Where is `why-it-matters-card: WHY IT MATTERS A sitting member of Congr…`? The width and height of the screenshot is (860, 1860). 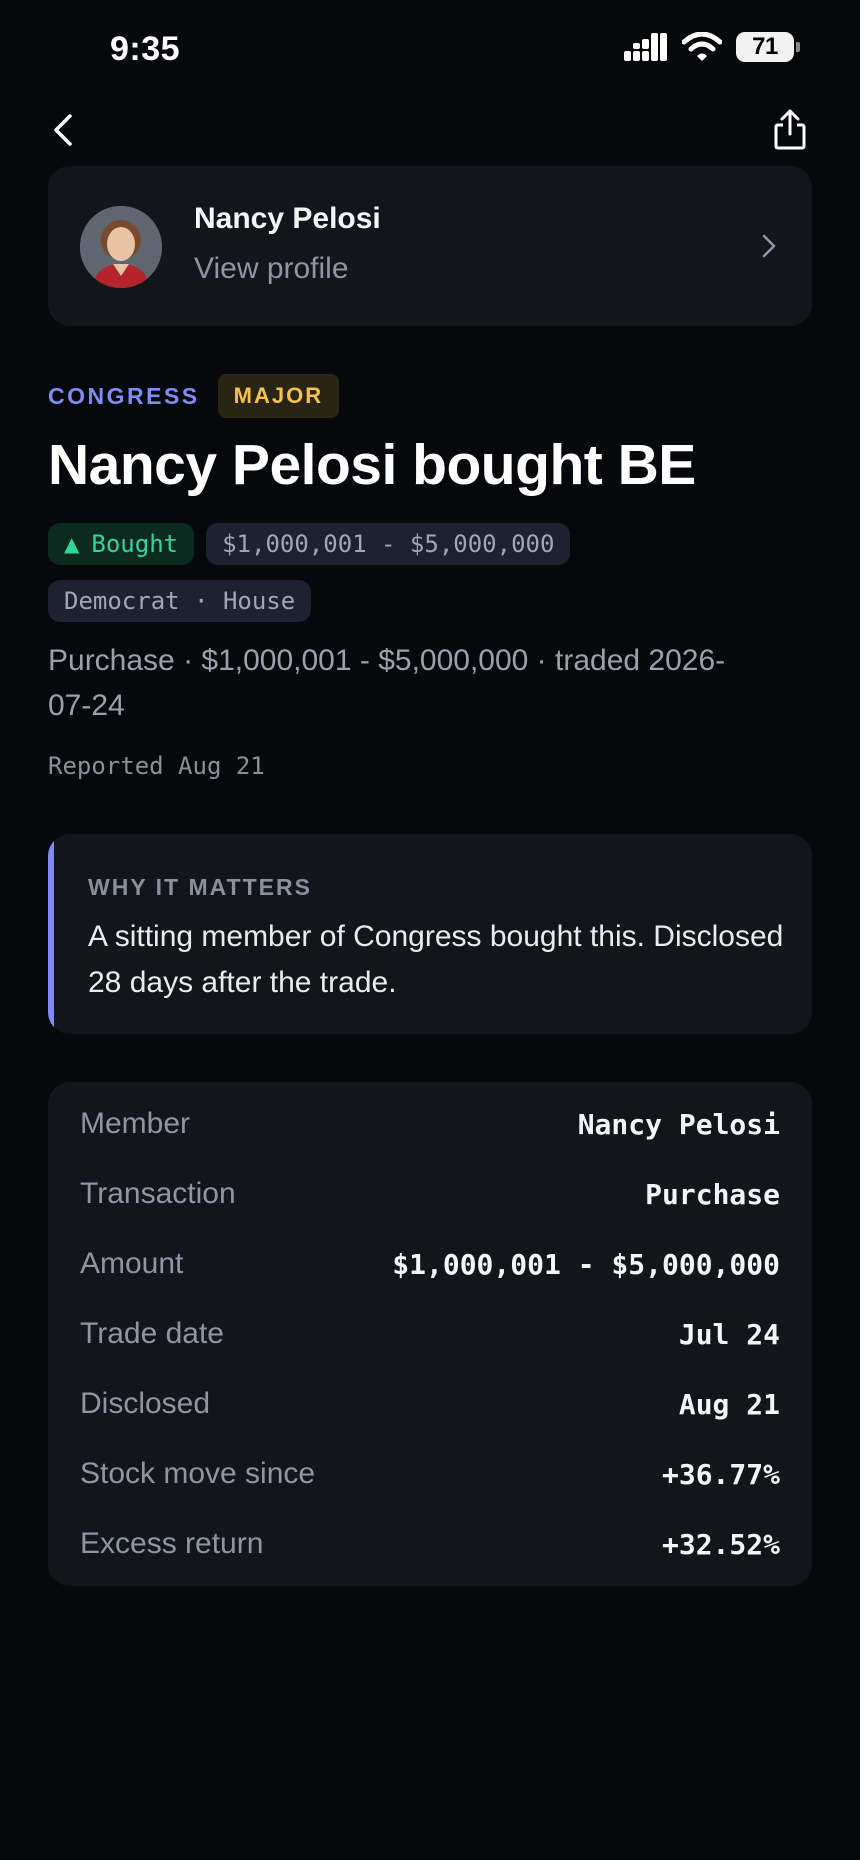 why-it-matters-card: WHY IT MATTERS A sitting member of Congr… is located at coordinates (430, 934).